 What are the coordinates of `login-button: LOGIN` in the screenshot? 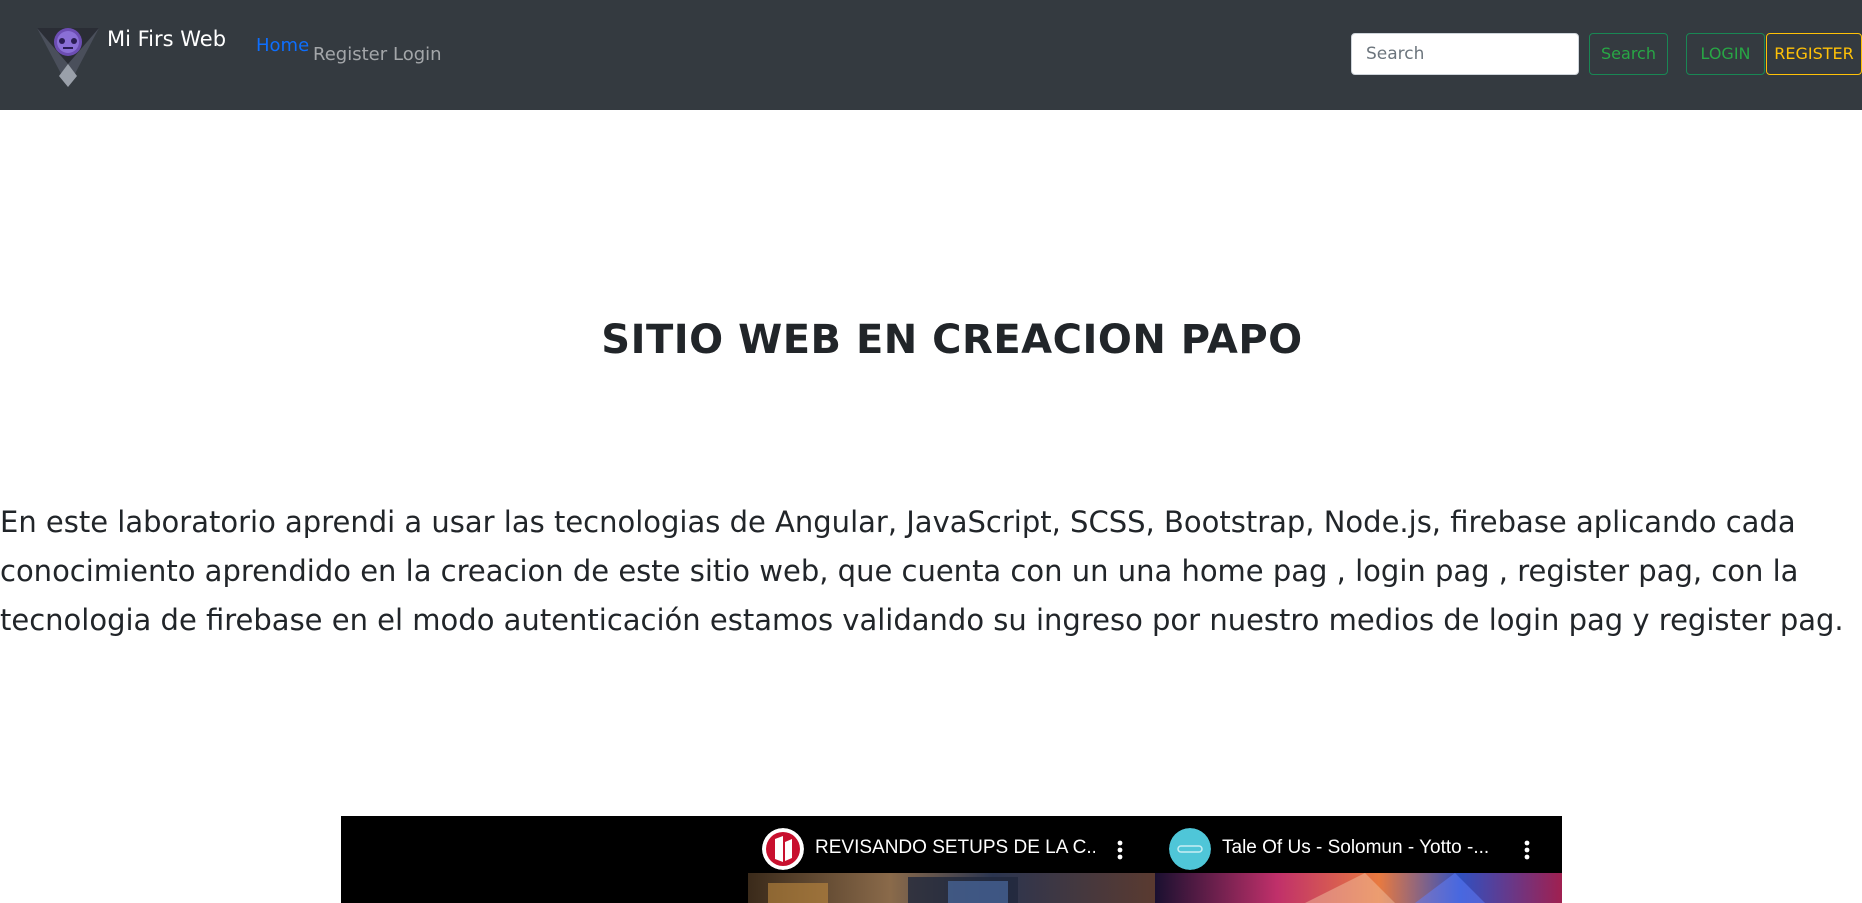 It's located at (1725, 54).